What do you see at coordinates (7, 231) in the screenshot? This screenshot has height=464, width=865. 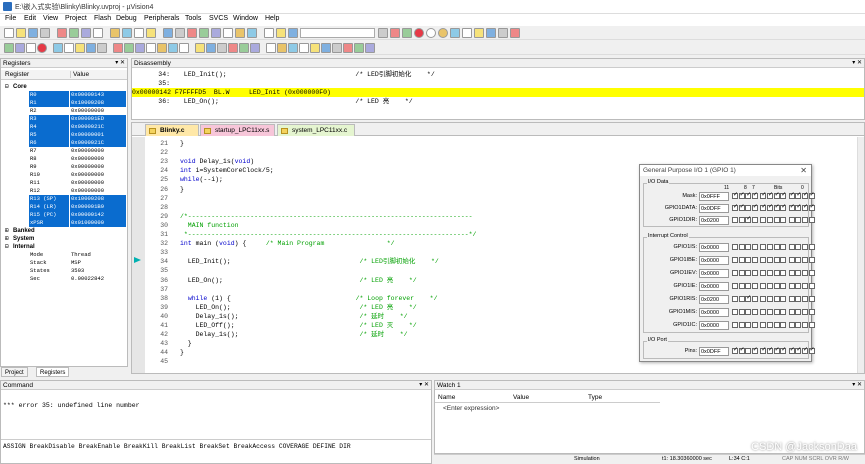 I see `expand-toggle-banked: ⊞` at bounding box center [7, 231].